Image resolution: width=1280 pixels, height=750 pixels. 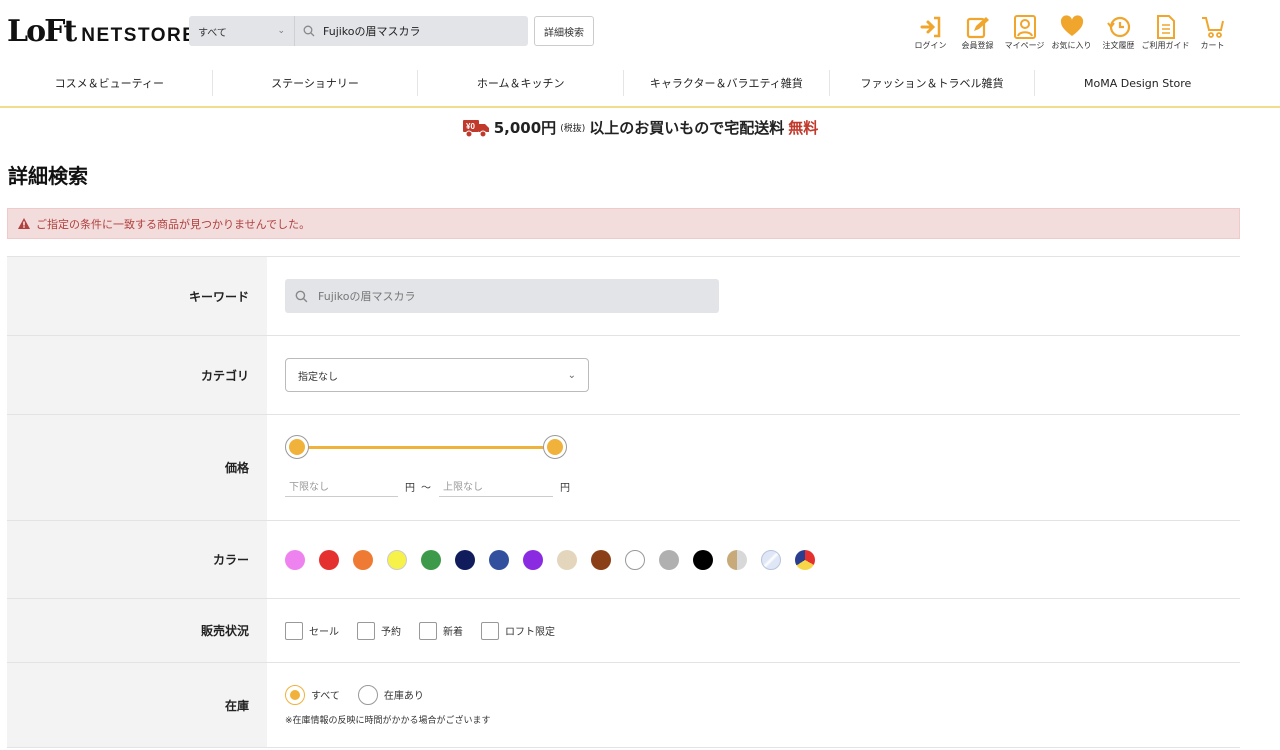 What do you see at coordinates (388, 720) in the screenshot?
I see `stock-note: ※在庫情報の反映に時間がかかる場合がございます` at bounding box center [388, 720].